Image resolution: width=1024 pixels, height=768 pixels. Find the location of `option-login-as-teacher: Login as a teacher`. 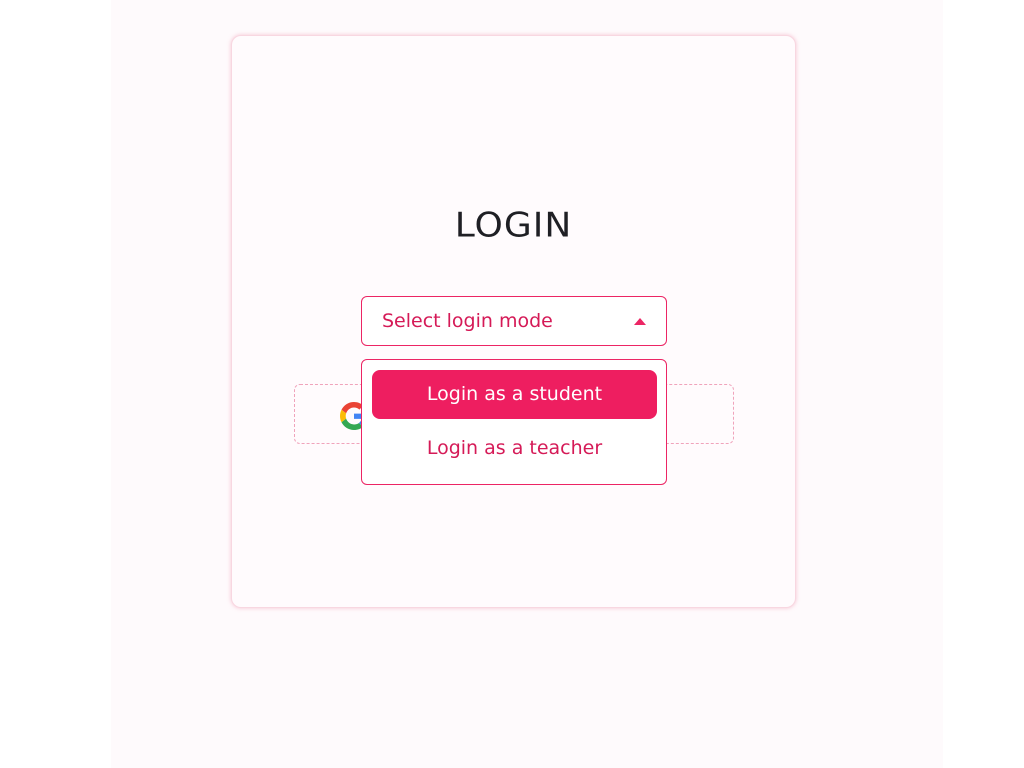

option-login-as-teacher: Login as a teacher is located at coordinates (514, 448).